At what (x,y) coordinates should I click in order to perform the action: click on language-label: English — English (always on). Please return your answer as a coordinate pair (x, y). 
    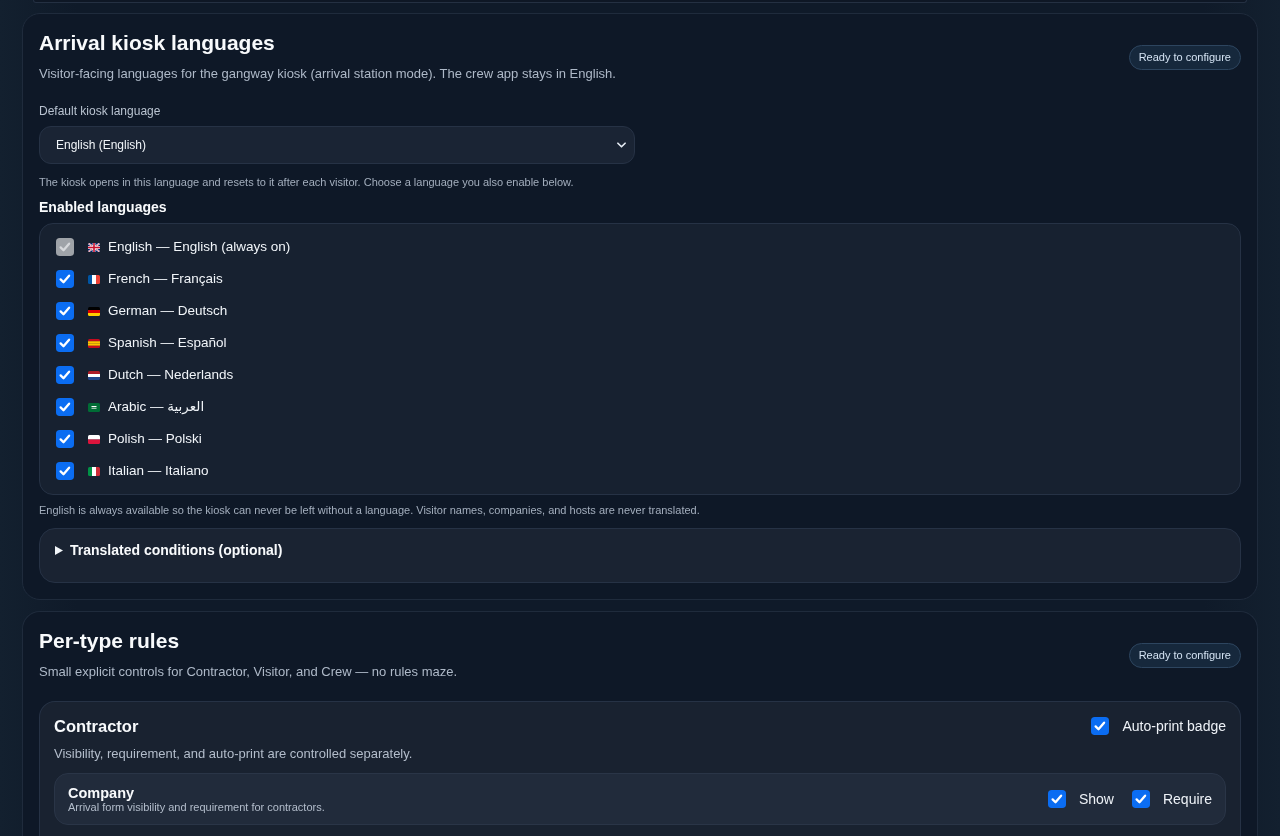
    Looking at the image, I should click on (199, 247).